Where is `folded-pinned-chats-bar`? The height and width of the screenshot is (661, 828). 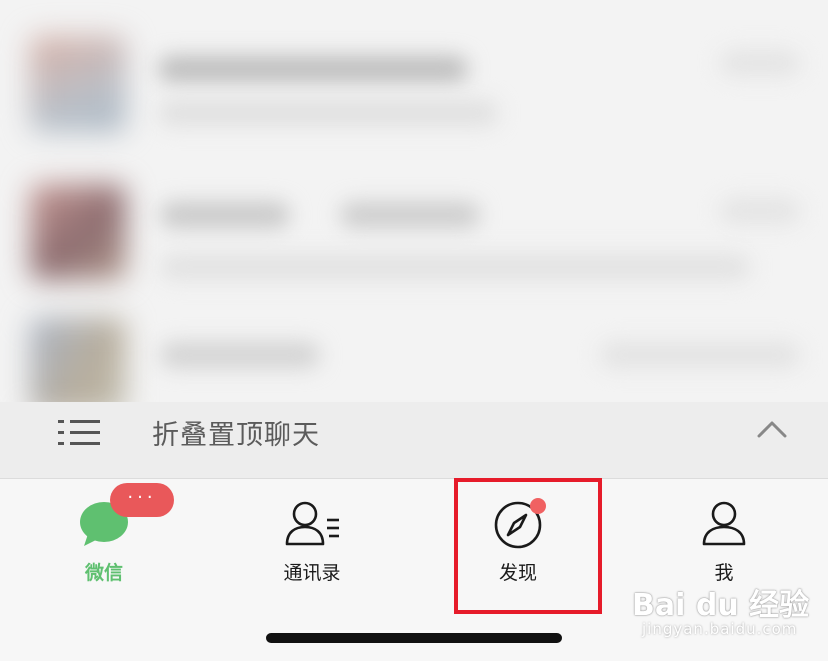
folded-pinned-chats-bar is located at coordinates (414, 440).